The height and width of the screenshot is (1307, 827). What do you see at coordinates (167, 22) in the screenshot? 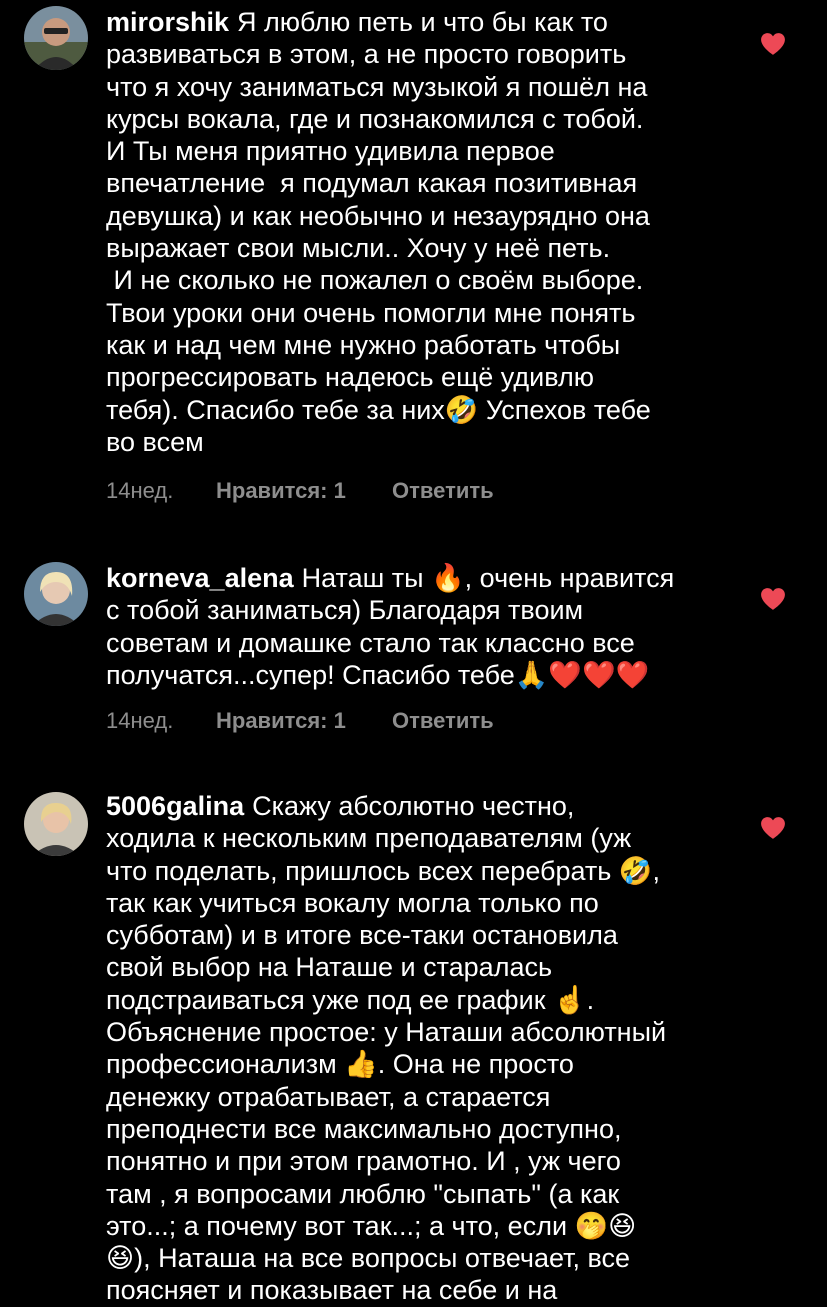
I see `comment-username: mirorshik` at bounding box center [167, 22].